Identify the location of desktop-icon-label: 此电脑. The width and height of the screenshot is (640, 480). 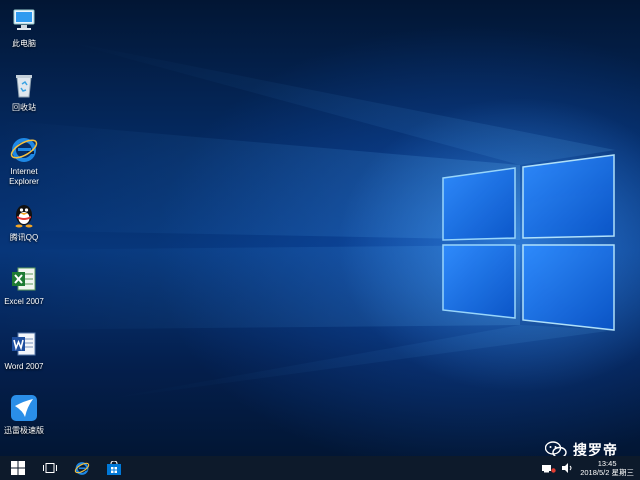
(24, 43).